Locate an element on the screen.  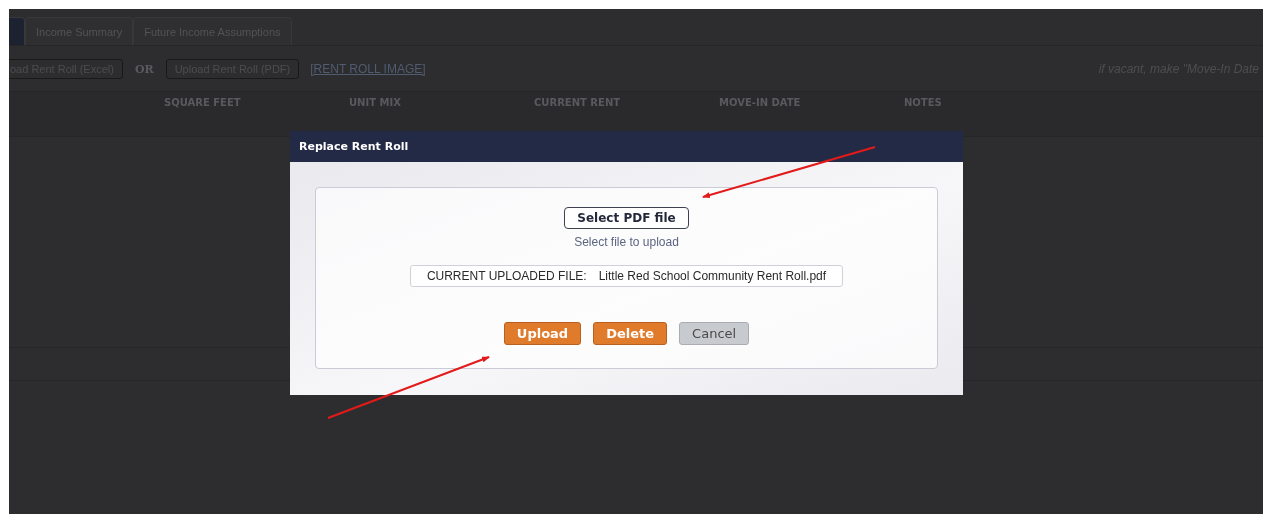
dialog-title: Replace Rent Roll is located at coordinates (354, 146).